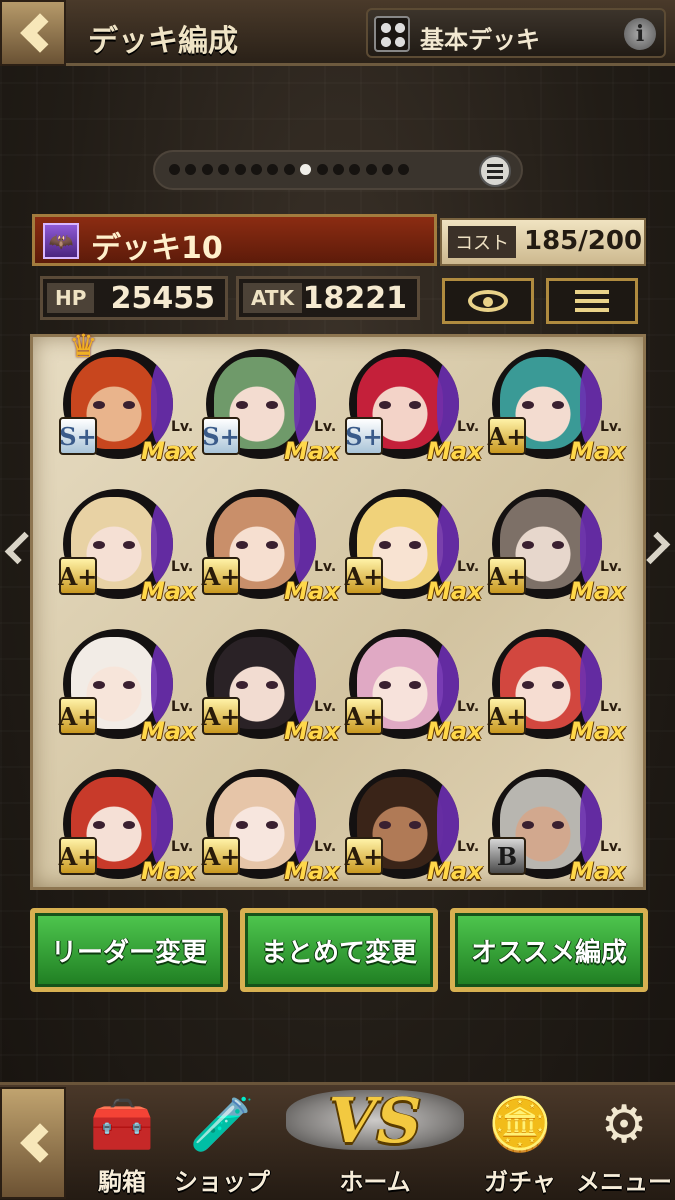 This screenshot has width=675, height=1200. Describe the element at coordinates (656, 548) in the screenshot. I see `next-deck-arrow` at that location.